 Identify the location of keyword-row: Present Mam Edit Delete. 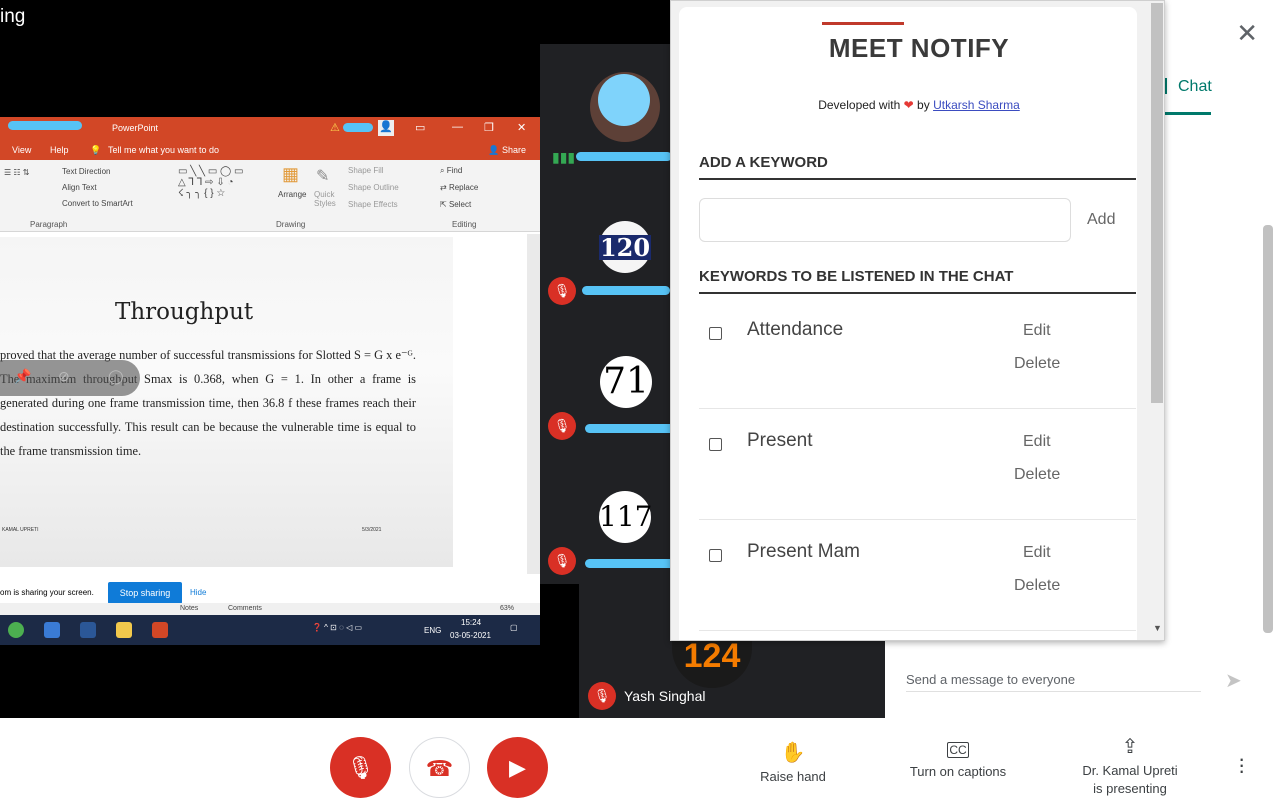
(917, 575).